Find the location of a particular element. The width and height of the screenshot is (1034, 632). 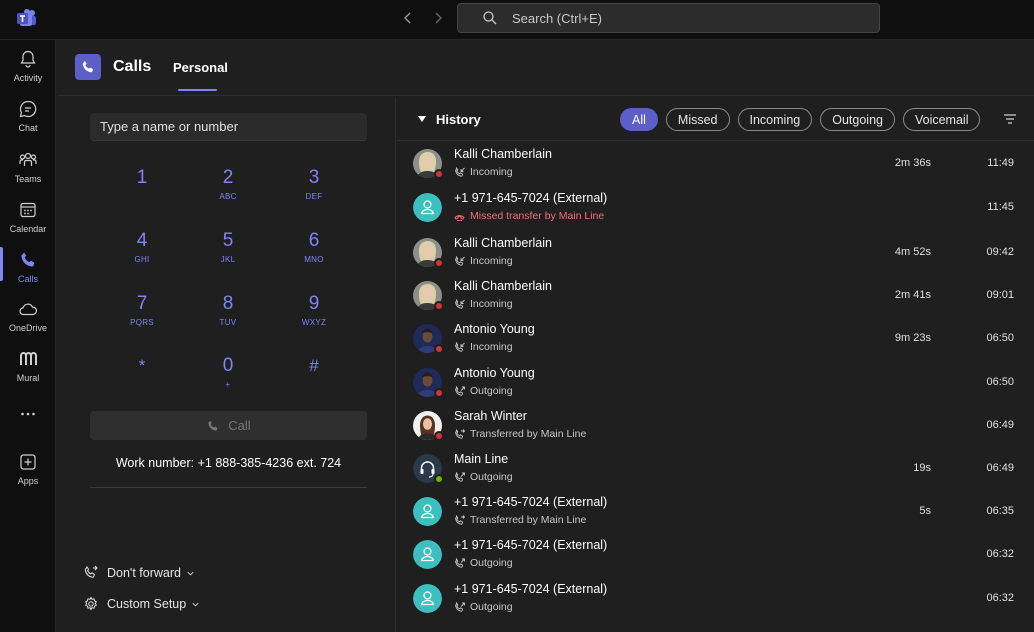

custom-setup-dropdown: Custom Setup is located at coordinates (141, 604).